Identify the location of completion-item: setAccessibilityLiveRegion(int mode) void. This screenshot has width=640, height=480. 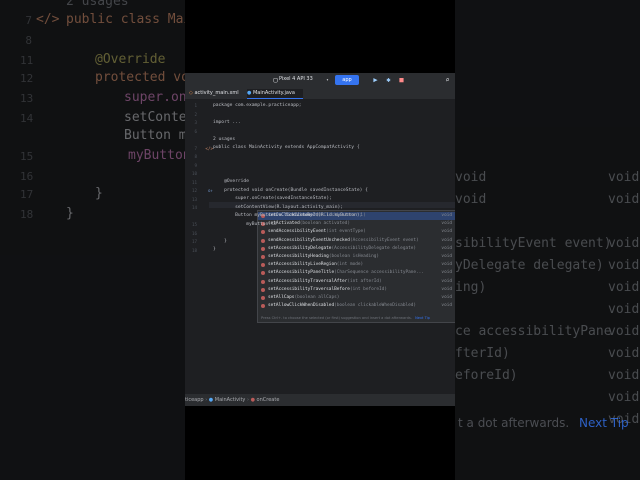
(356, 265).